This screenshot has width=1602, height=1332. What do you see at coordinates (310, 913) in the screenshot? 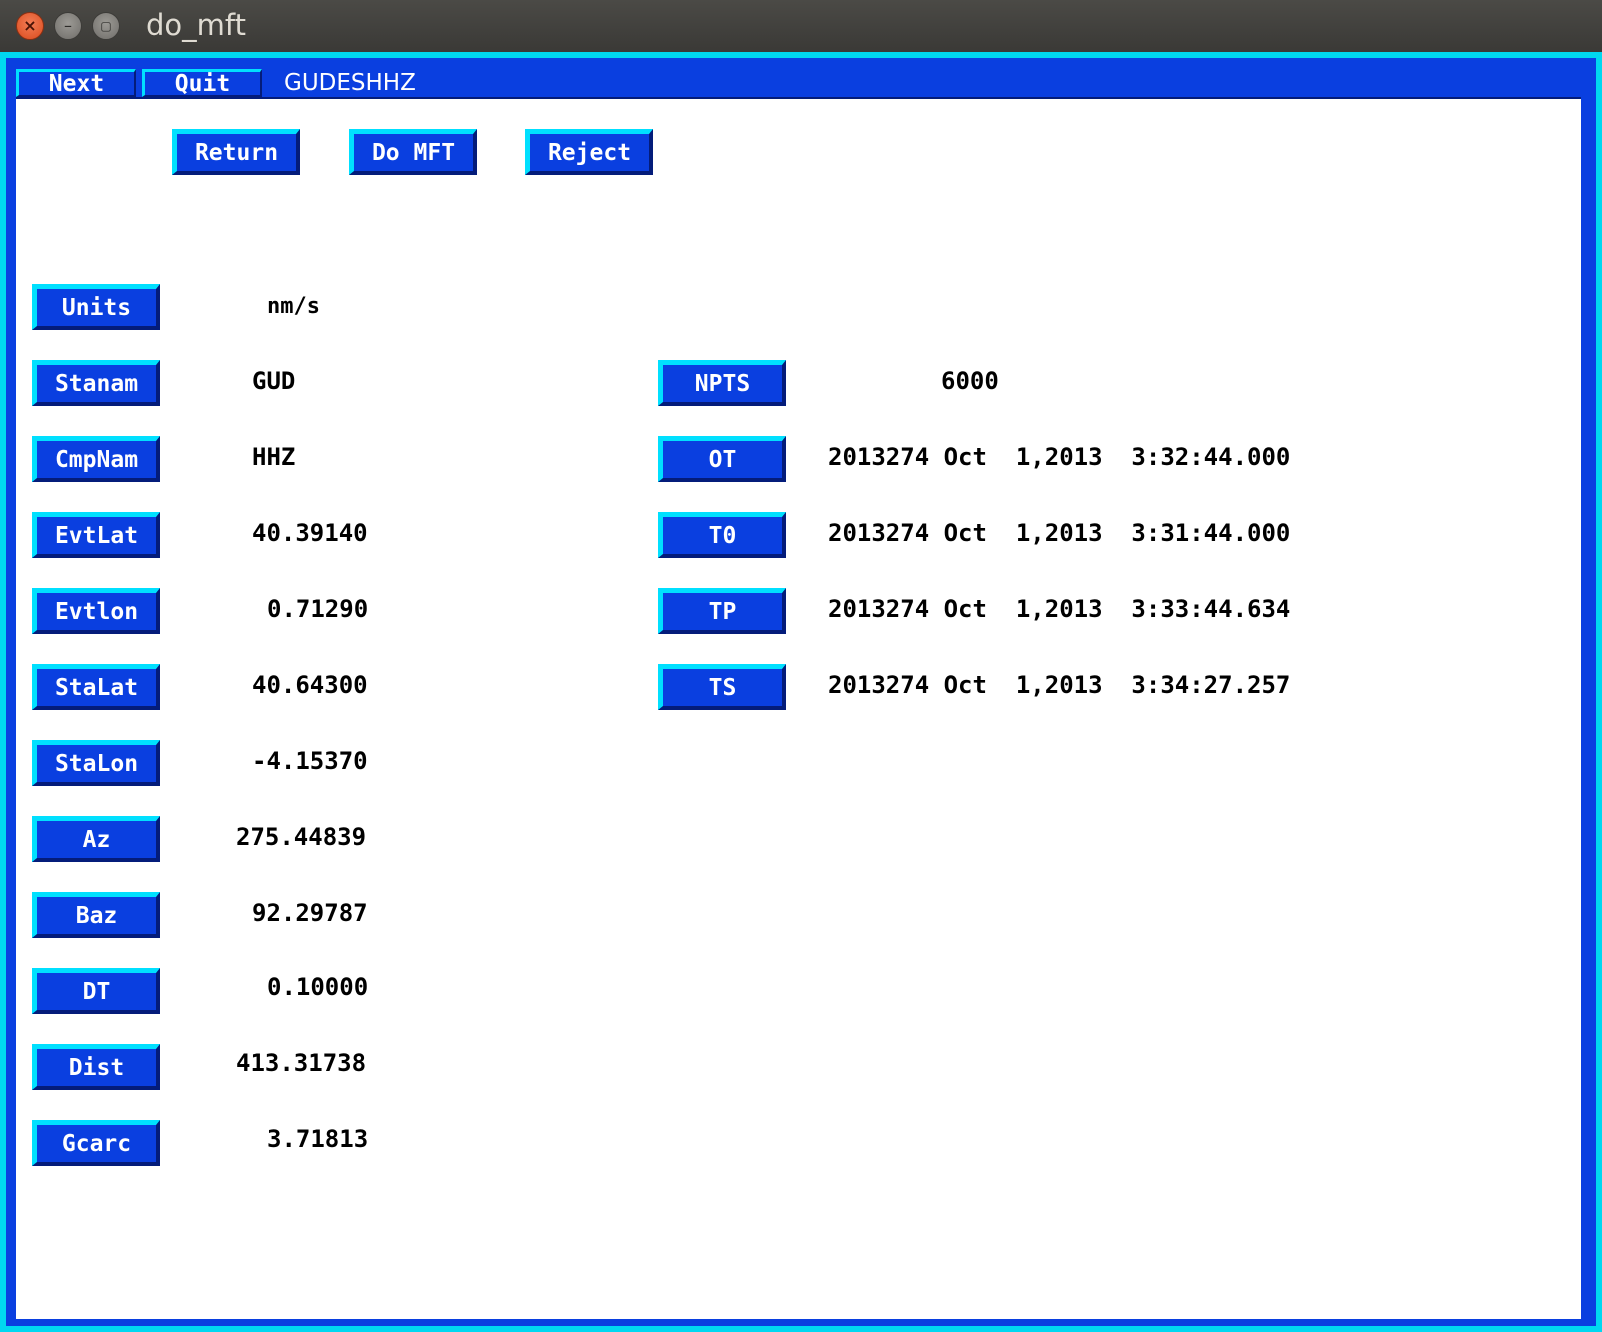
I see `baz-value: 92.29787` at bounding box center [310, 913].